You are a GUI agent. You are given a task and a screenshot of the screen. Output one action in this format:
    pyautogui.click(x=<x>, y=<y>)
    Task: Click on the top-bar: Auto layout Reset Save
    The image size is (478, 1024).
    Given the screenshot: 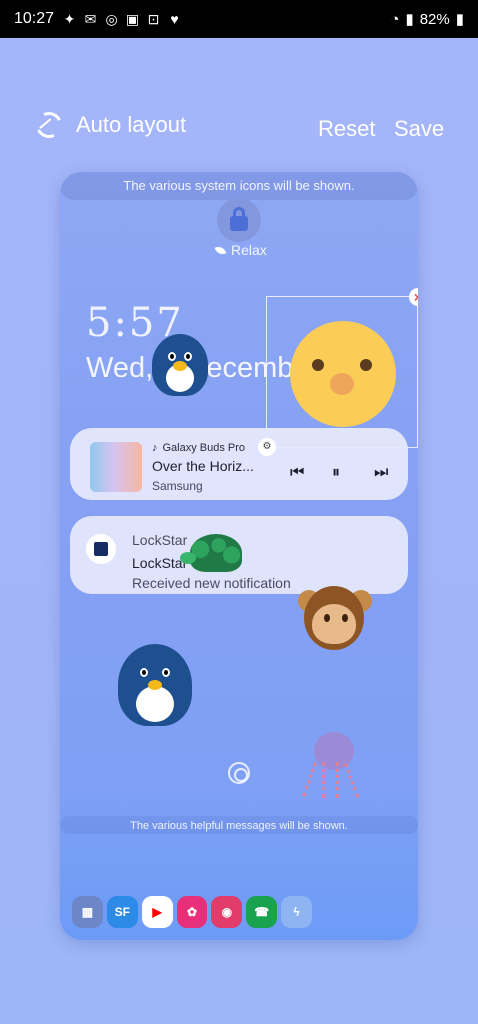 What is the action you would take?
    pyautogui.click(x=239, y=129)
    